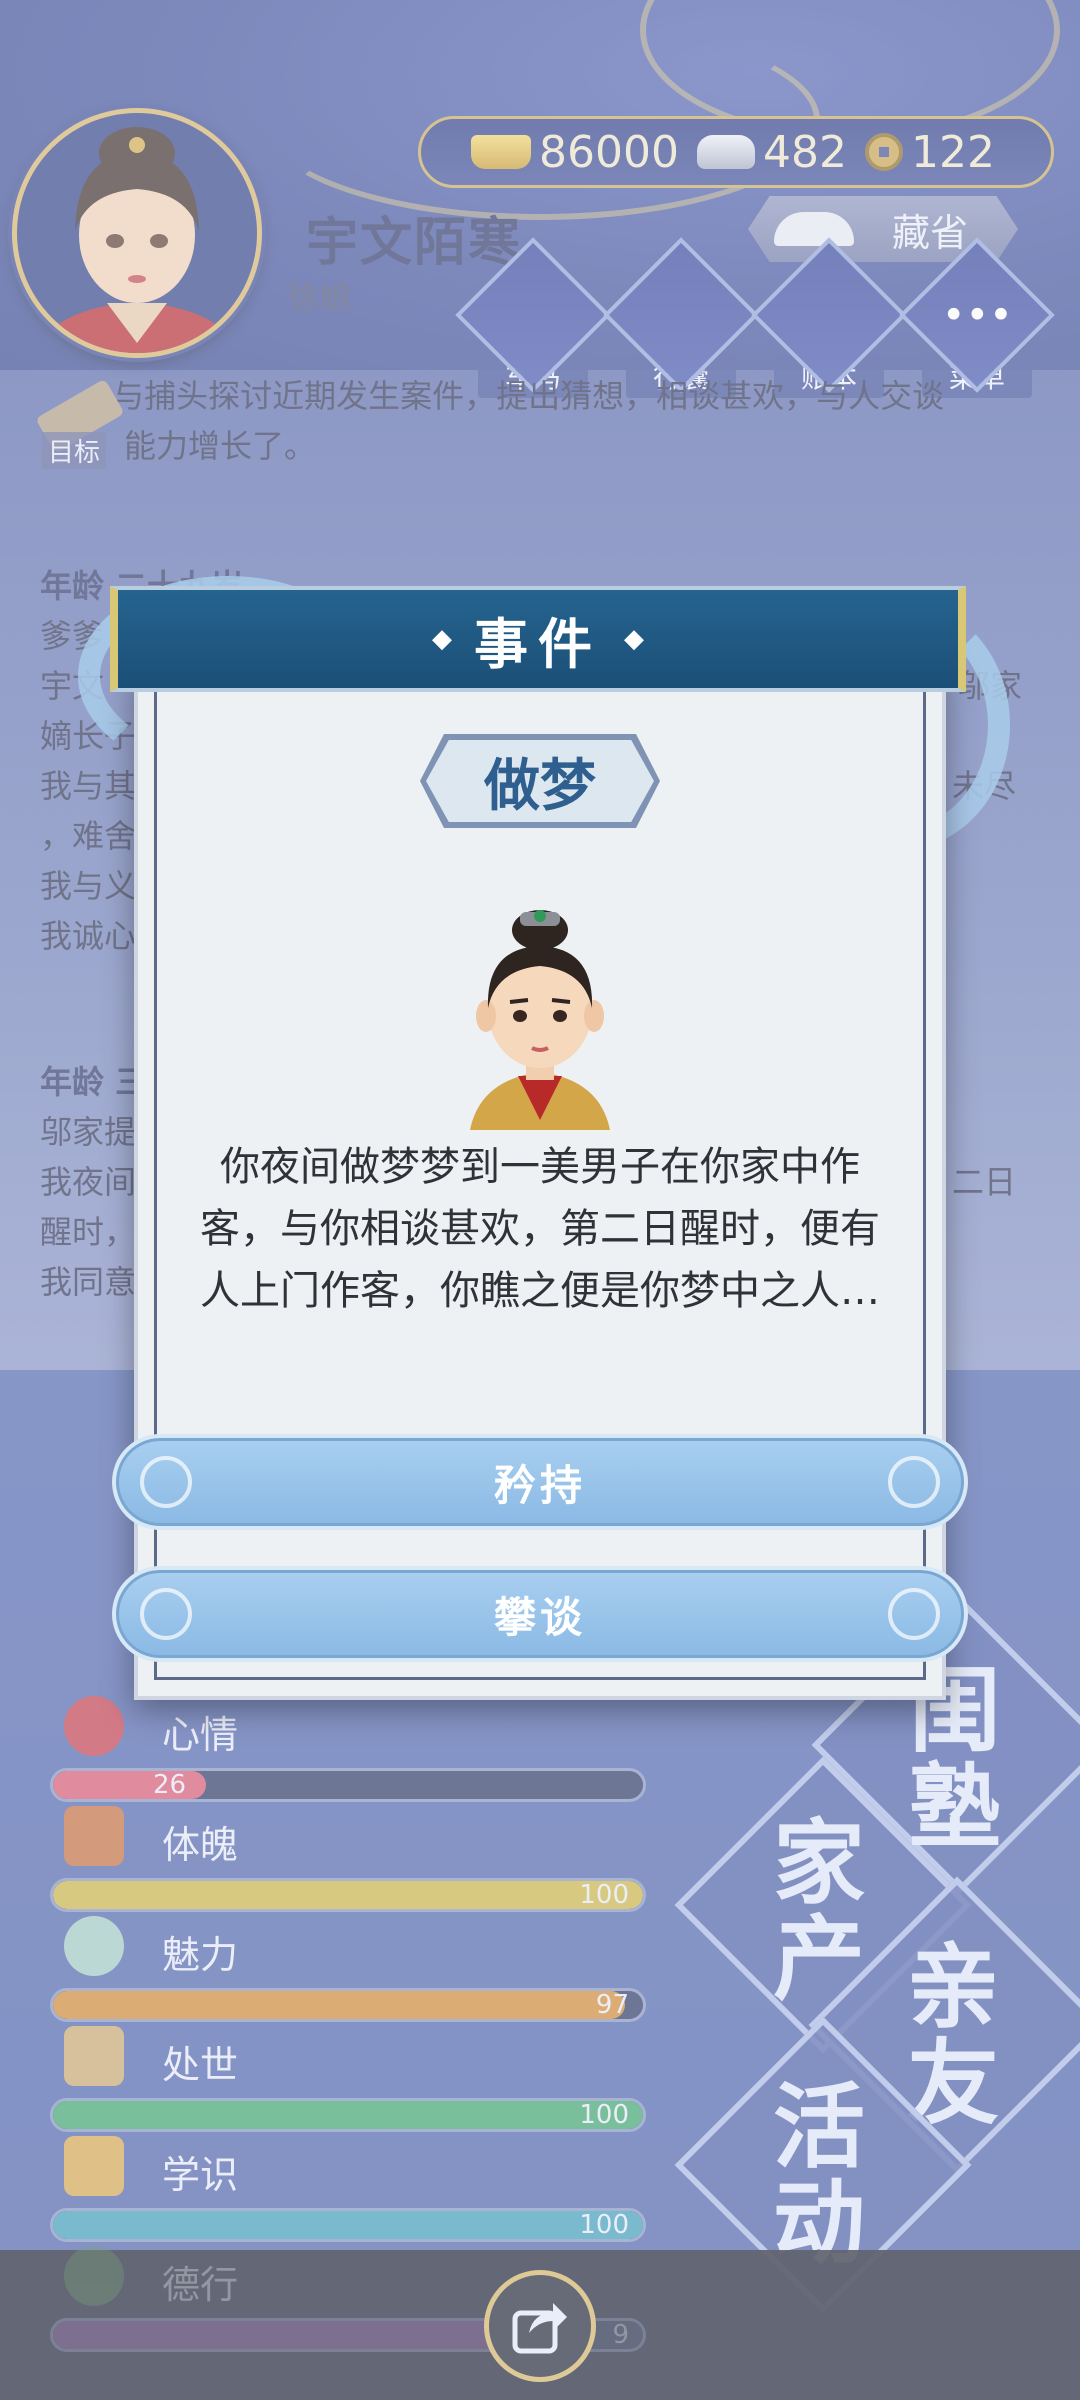 The height and width of the screenshot is (2400, 1080). What do you see at coordinates (538, 644) in the screenshot?
I see `dialog-title: 事件` at bounding box center [538, 644].